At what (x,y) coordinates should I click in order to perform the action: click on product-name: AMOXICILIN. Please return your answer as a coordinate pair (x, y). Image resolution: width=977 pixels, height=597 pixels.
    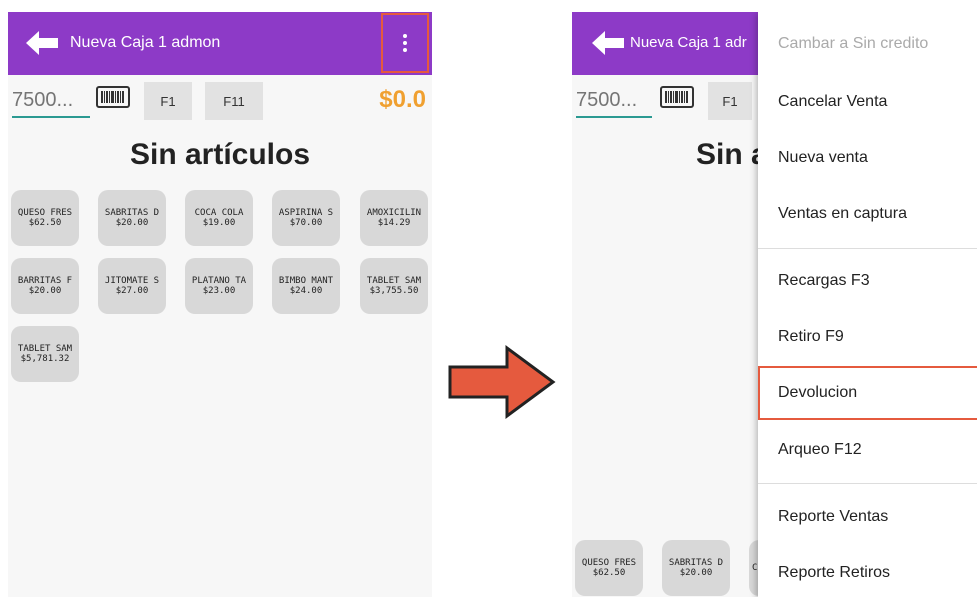
    Looking at the image, I should click on (394, 213).